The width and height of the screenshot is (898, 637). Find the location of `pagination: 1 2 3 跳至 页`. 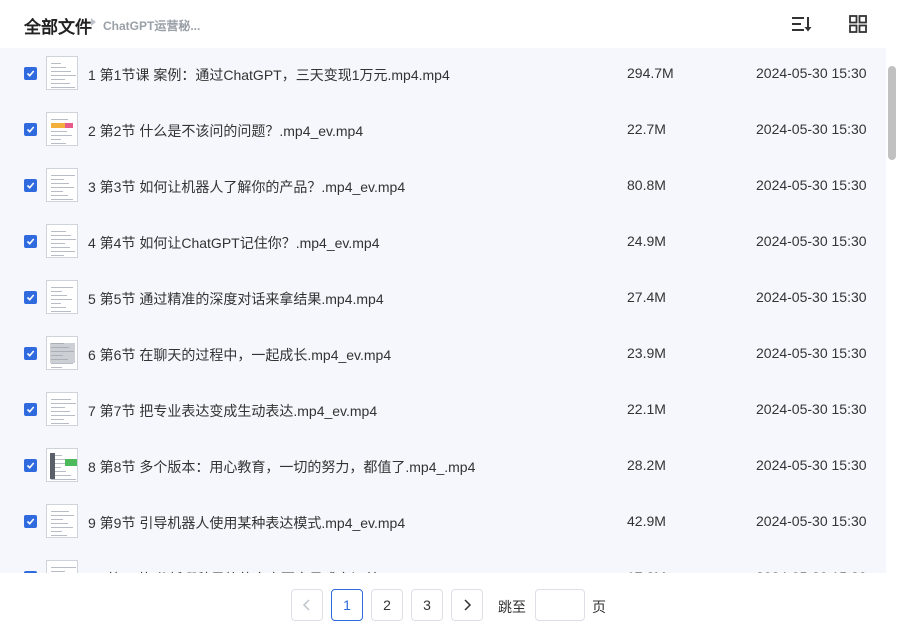

pagination: 1 2 3 跳至 页 is located at coordinates (449, 605).